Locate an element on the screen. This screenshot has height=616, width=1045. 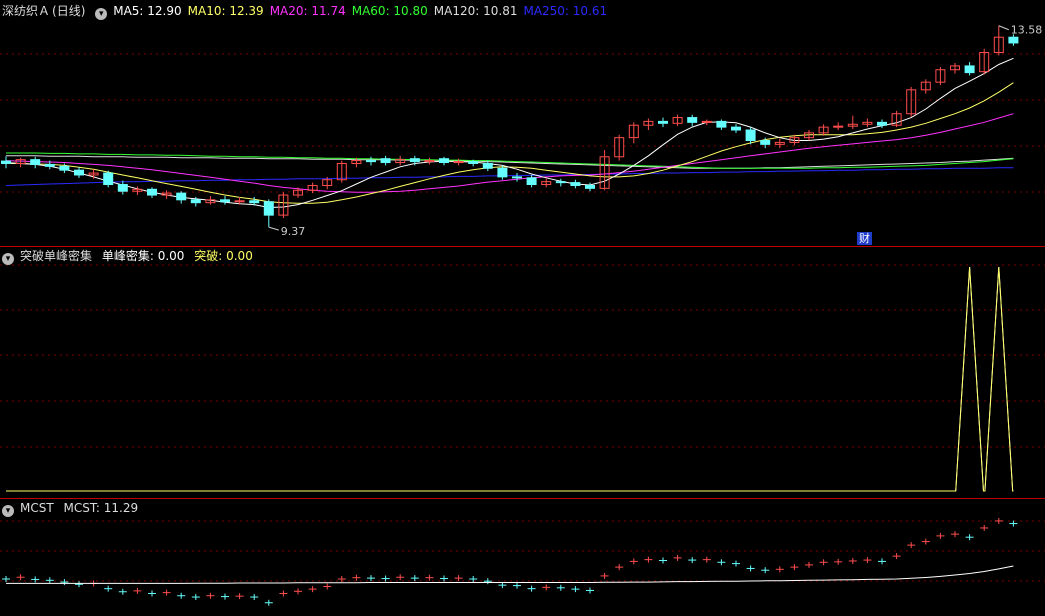
indicator-legend: ▾ 突破单峰密集 单峰密集: 0.00 突破: 0.00 is located at coordinates (130, 257).